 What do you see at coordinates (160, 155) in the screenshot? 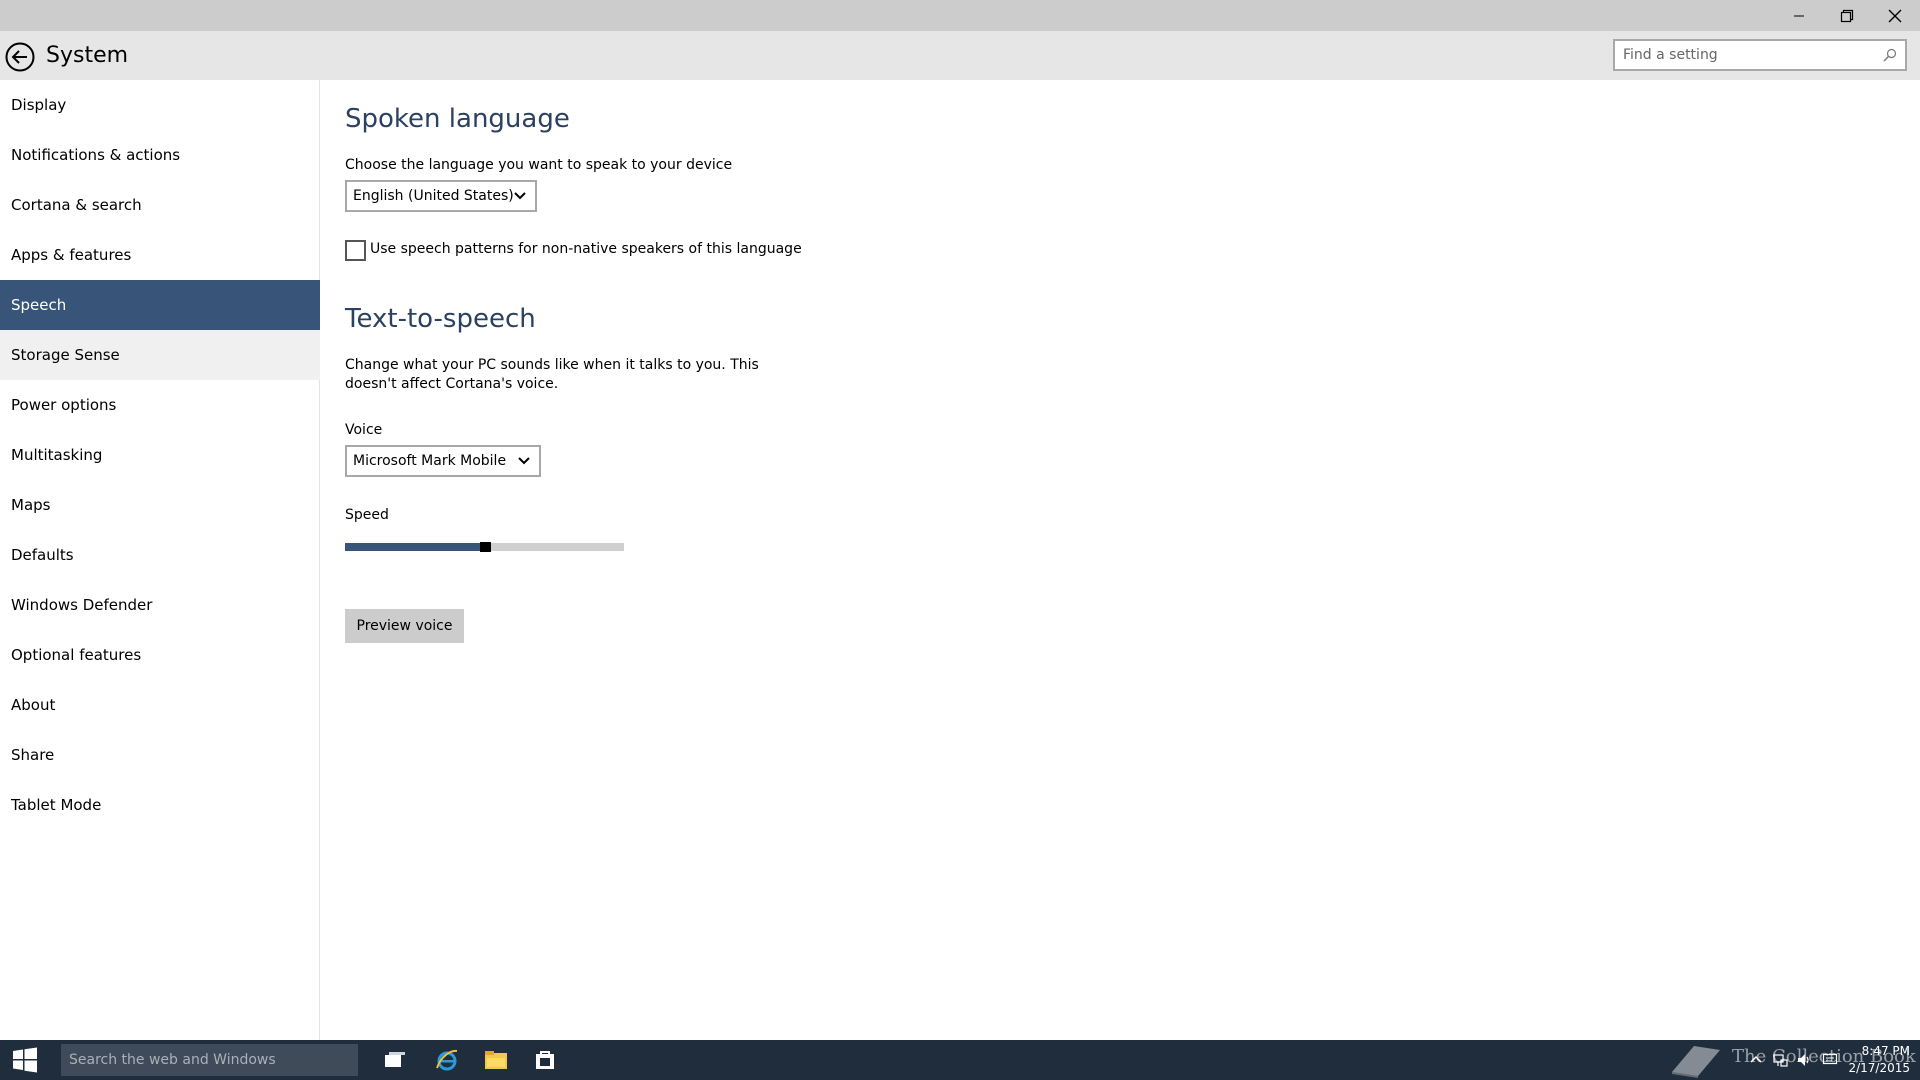
I see `sidebar-item-notifications: Notifications & actions` at bounding box center [160, 155].